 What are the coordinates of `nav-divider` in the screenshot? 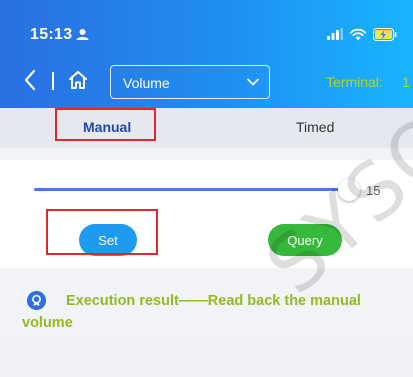 It's located at (53, 81).